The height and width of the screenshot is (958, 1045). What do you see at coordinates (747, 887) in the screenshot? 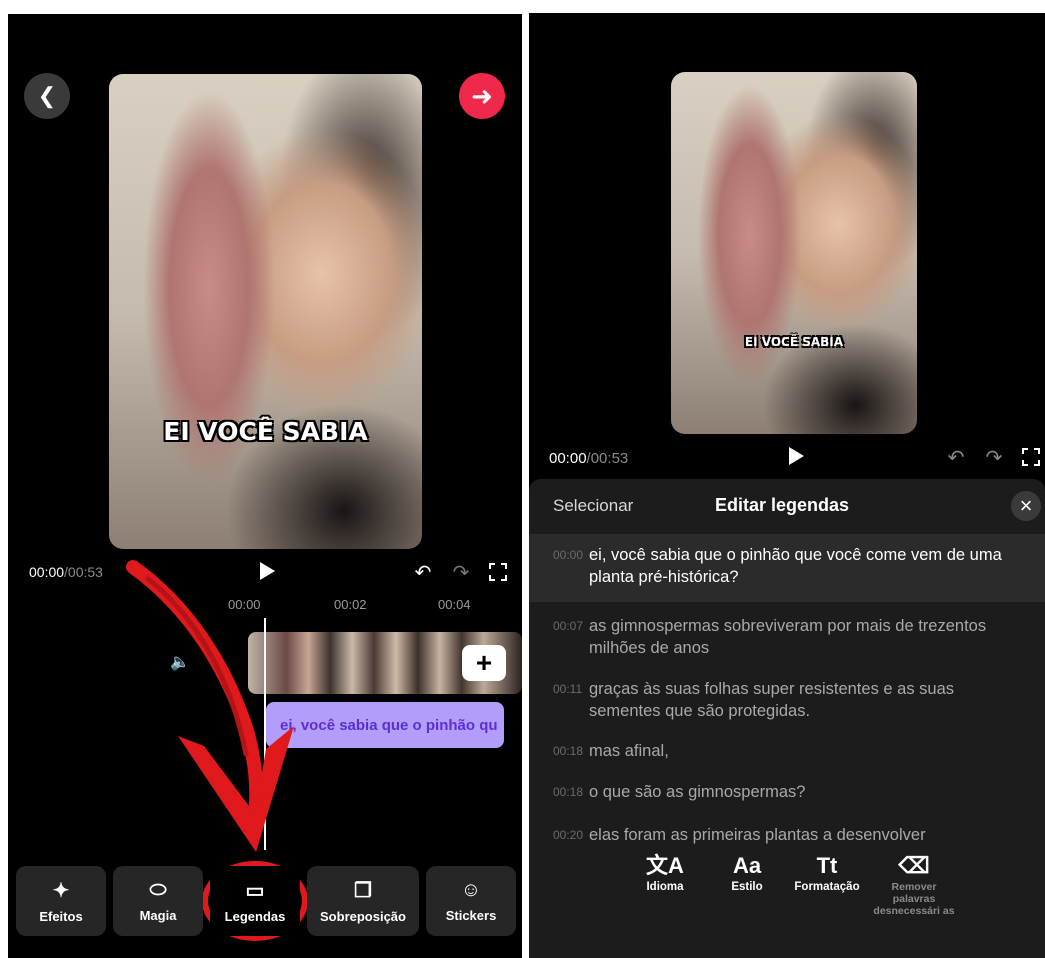
I see `format-label: Estilo` at bounding box center [747, 887].